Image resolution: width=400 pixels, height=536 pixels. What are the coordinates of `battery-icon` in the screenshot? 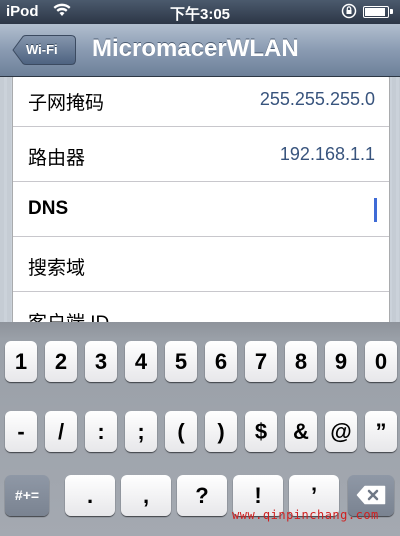 It's located at (378, 12).